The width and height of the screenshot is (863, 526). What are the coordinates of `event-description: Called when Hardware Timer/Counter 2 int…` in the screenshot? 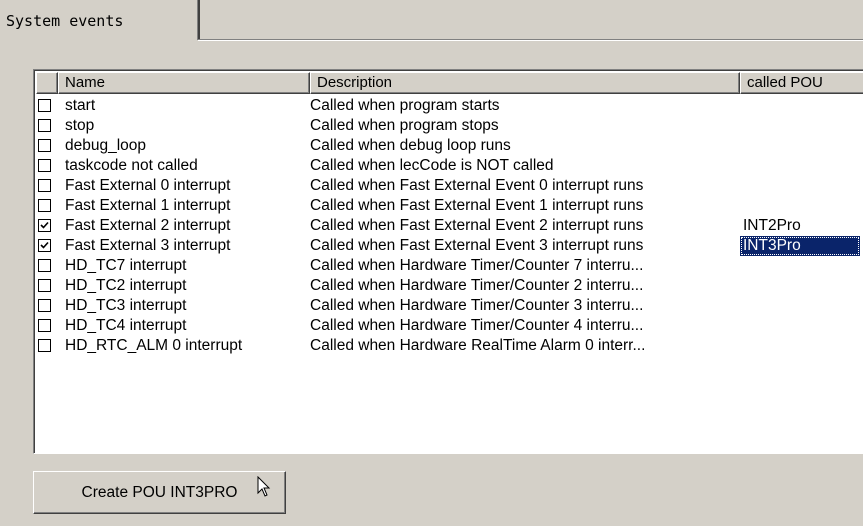 It's located at (477, 285).